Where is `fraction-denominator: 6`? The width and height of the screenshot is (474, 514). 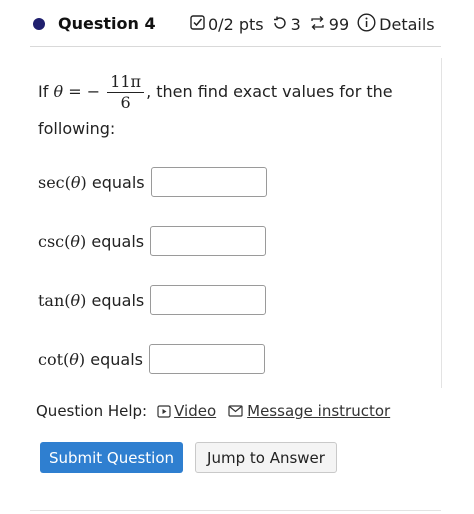 fraction-denominator: 6 is located at coordinates (125, 102).